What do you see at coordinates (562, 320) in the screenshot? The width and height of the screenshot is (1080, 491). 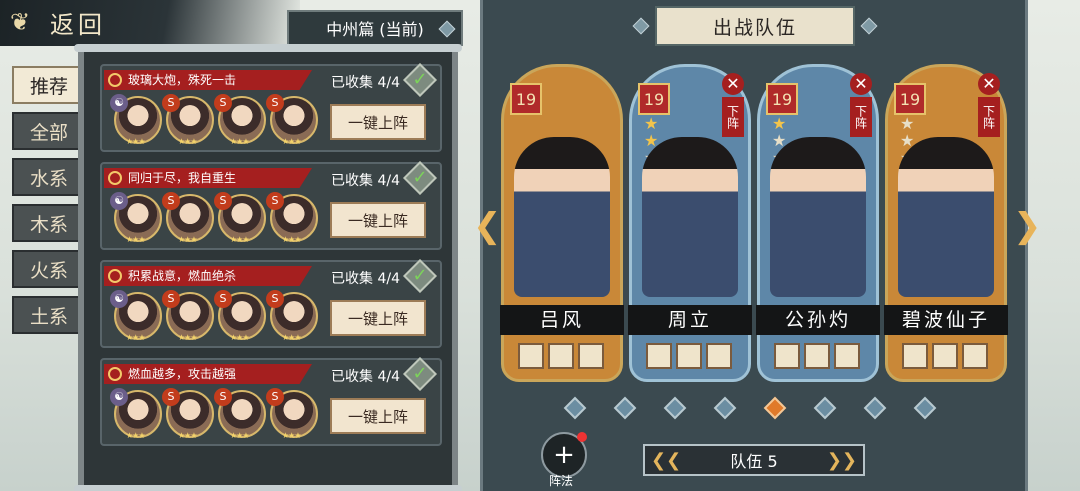 I see `hero-name: 吕风` at bounding box center [562, 320].